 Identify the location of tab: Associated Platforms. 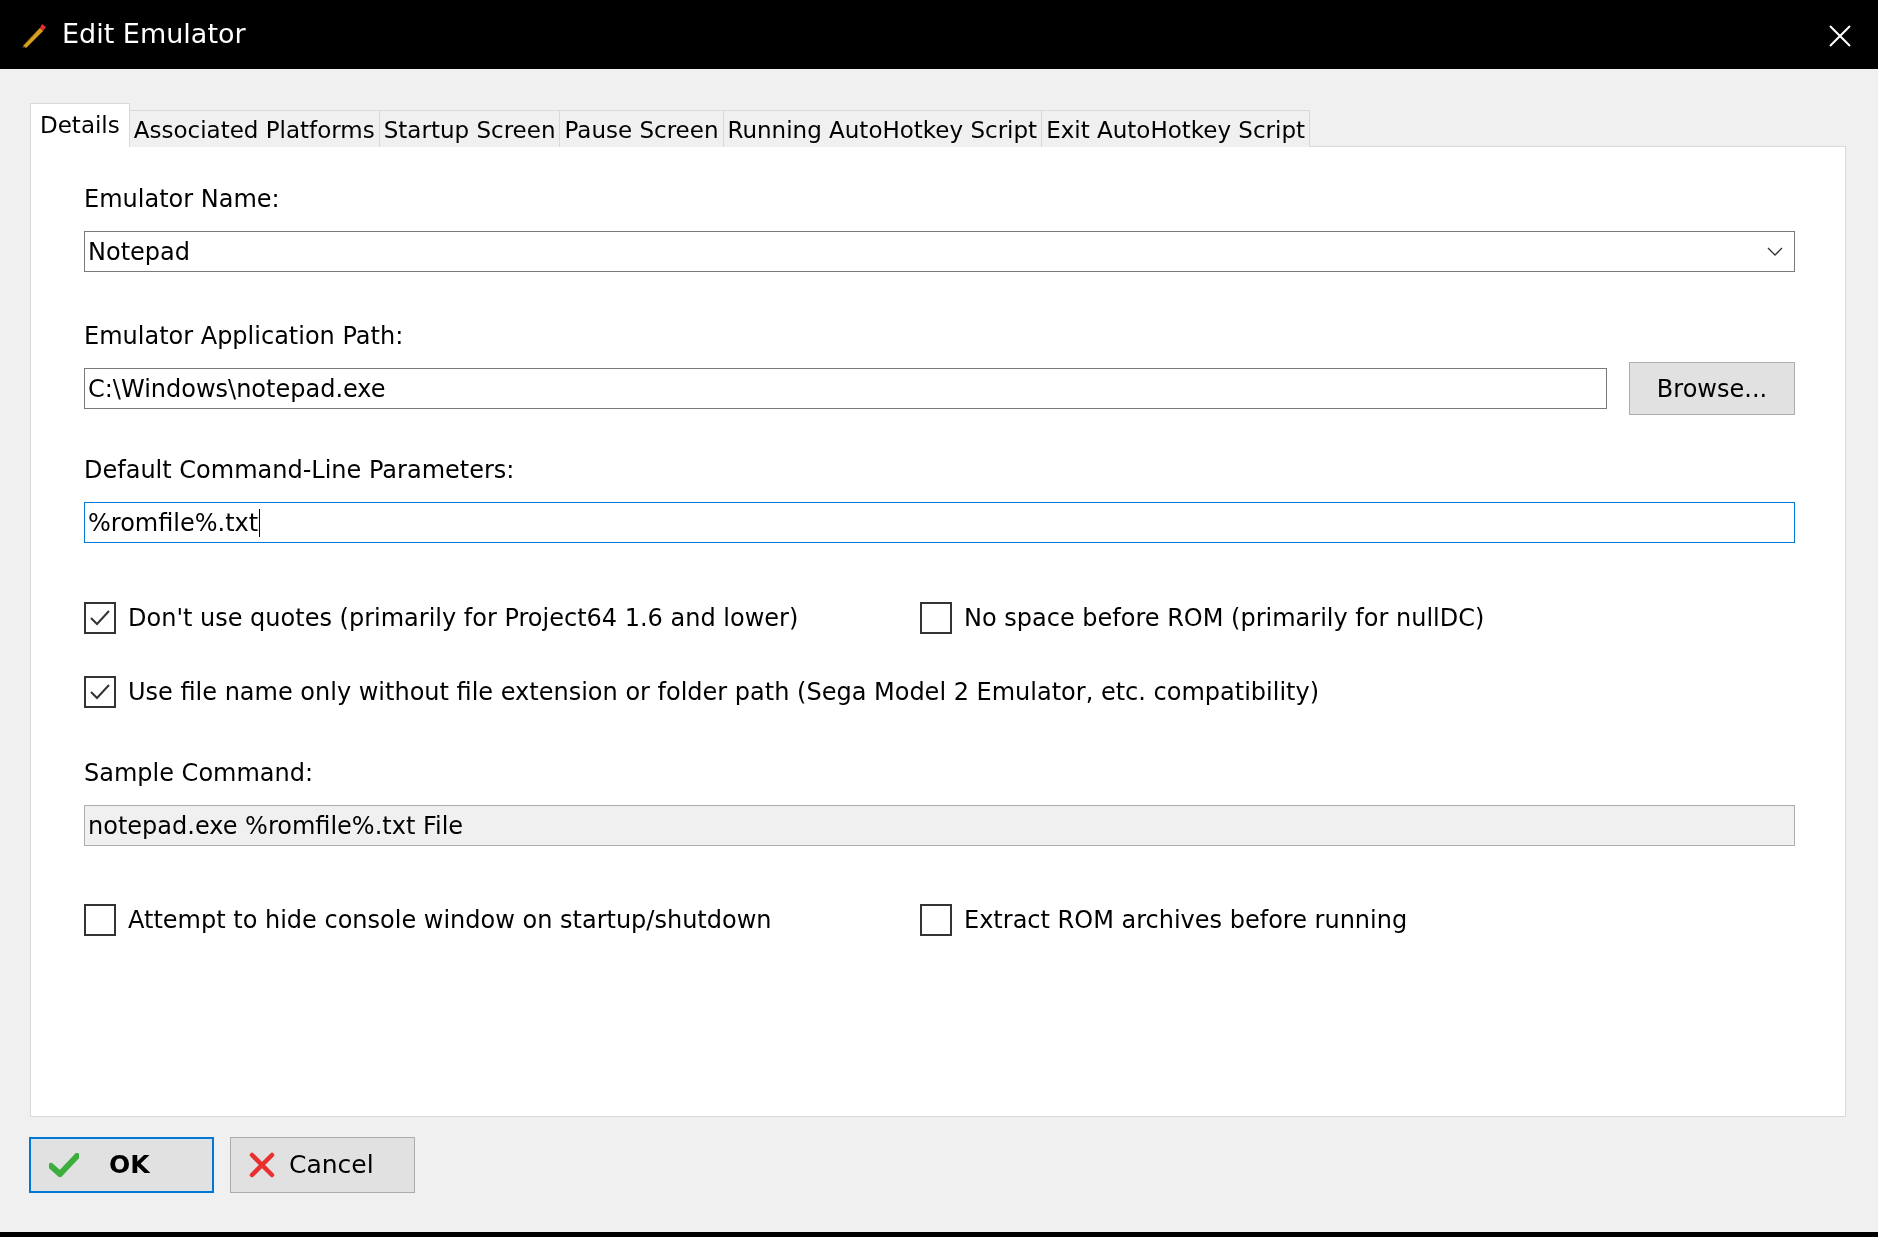
(254, 128).